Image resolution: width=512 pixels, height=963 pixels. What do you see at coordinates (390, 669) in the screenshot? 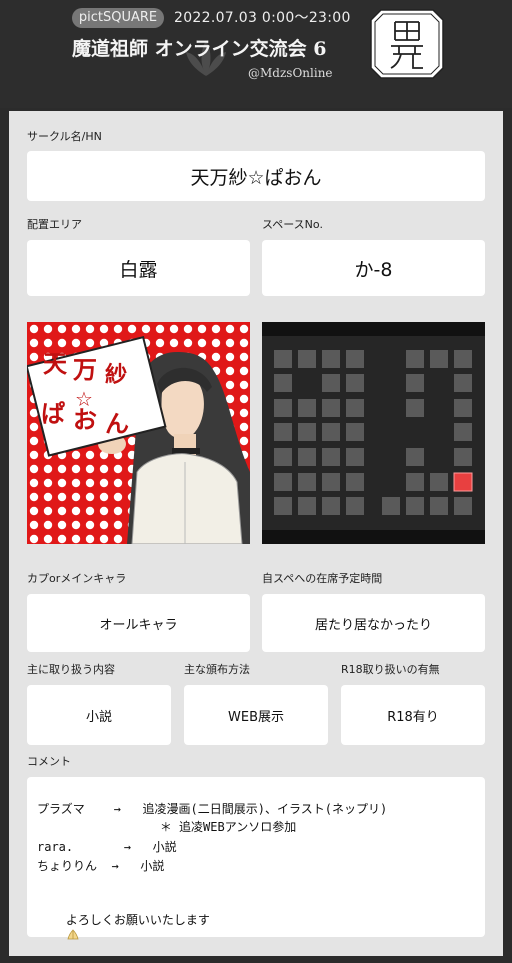
I see `r18-label: R18取り扱いの有無` at bounding box center [390, 669].